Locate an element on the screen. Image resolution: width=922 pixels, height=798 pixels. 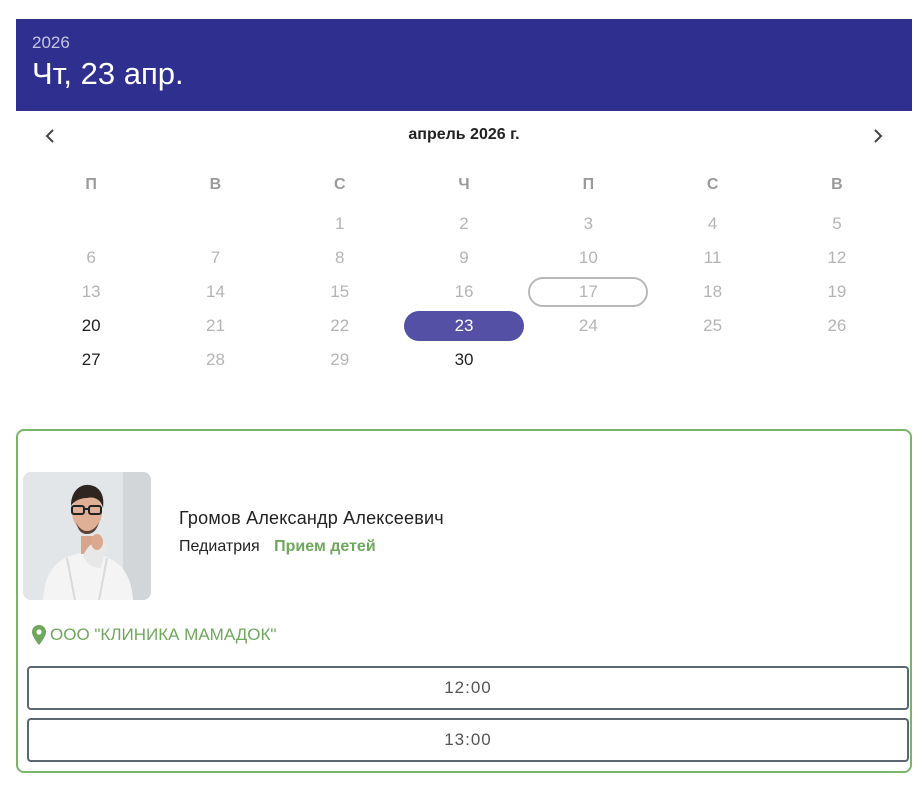
calendar-day-number: 28 is located at coordinates (215, 359).